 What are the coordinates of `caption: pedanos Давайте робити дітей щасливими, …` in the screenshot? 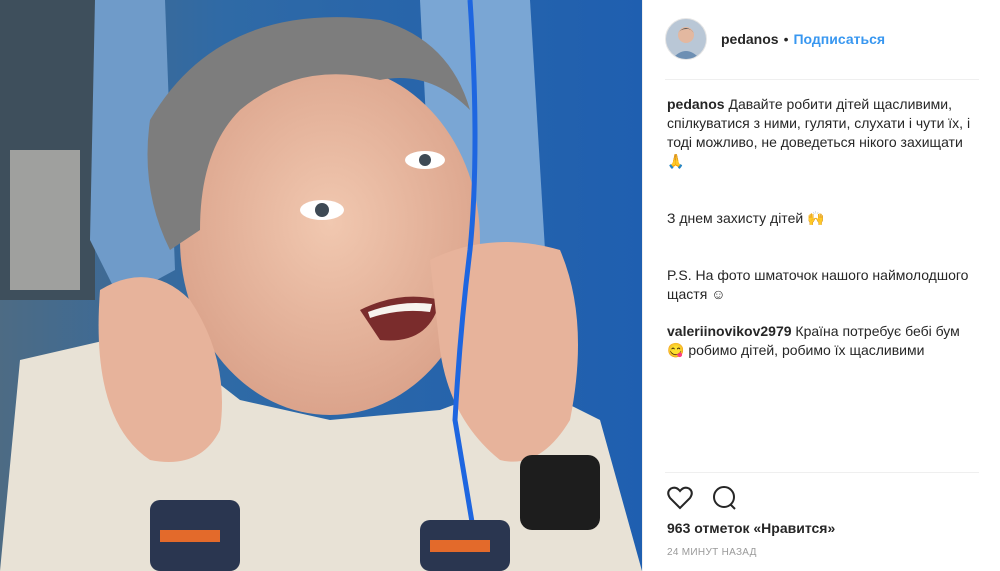 It's located at (823, 133).